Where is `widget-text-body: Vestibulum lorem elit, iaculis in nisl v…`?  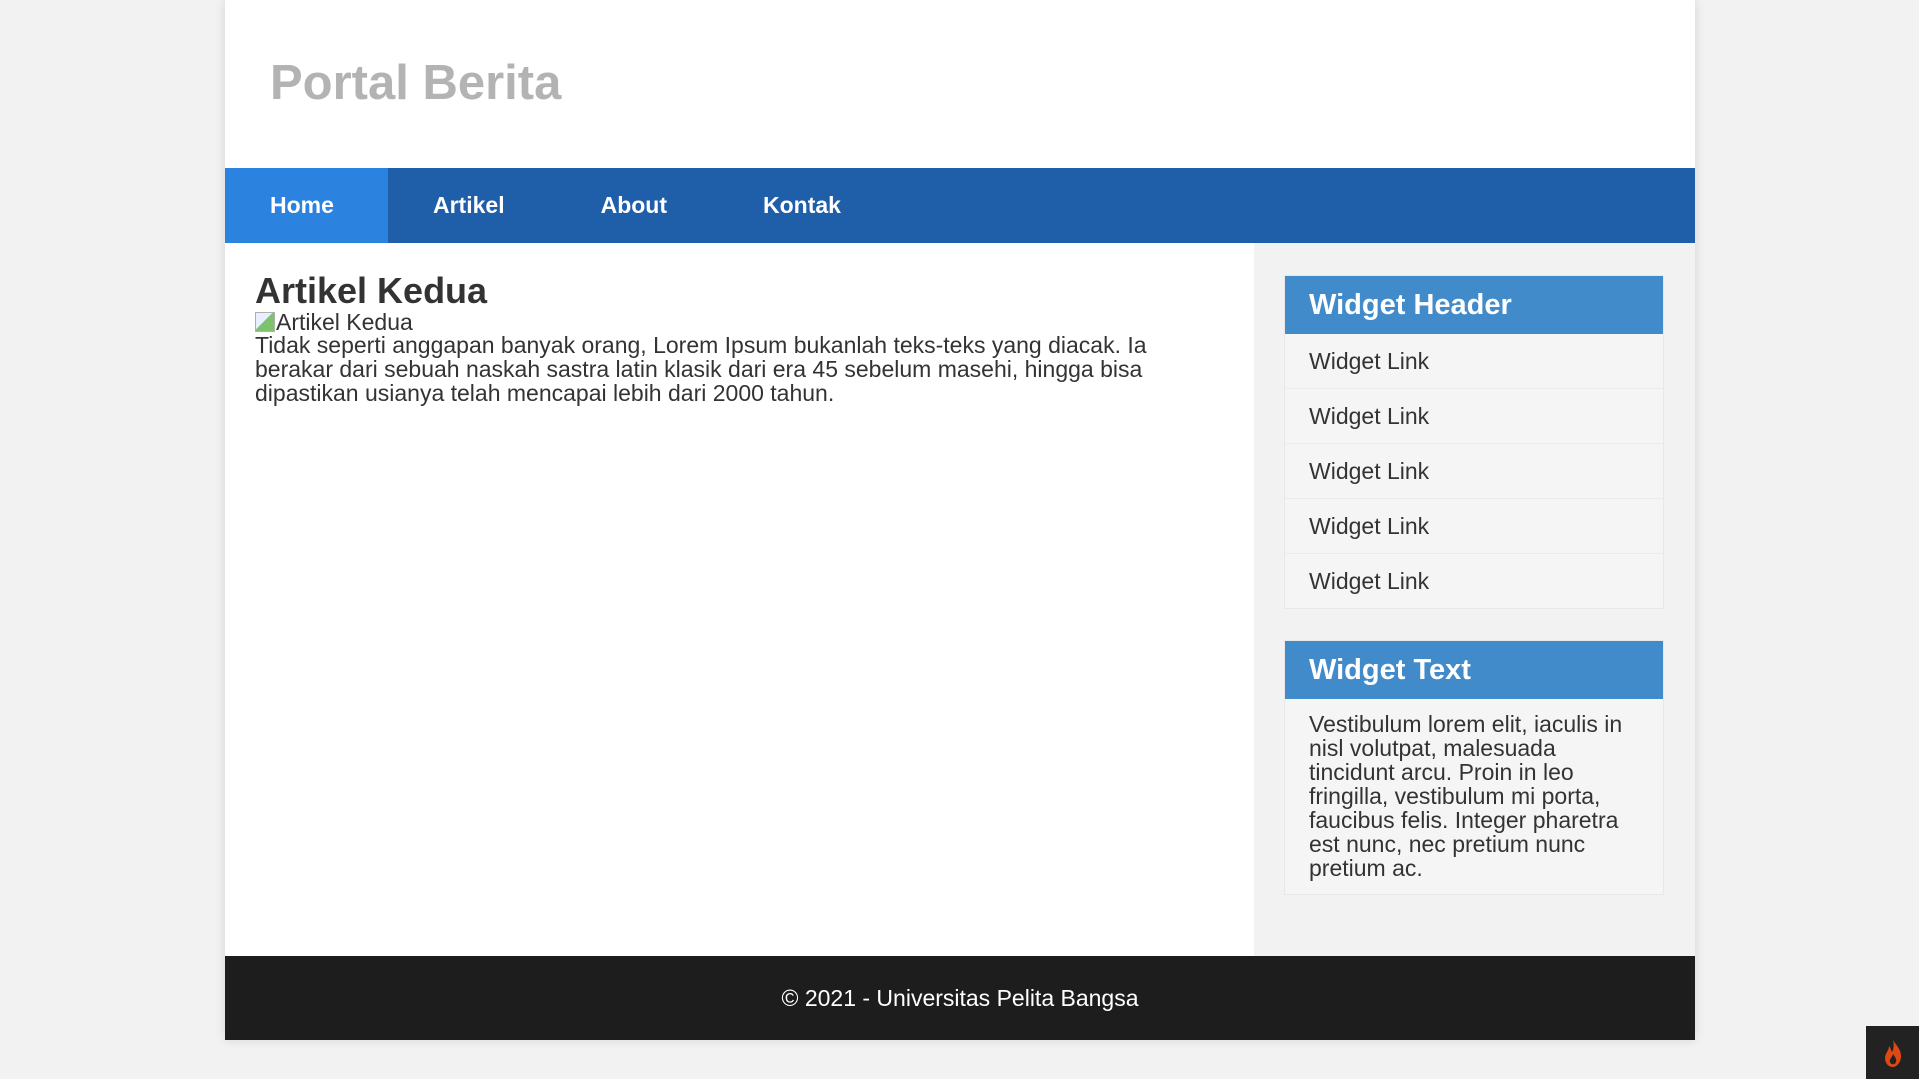 widget-text-body: Vestibulum lorem elit, iaculis in nisl v… is located at coordinates (1466, 796).